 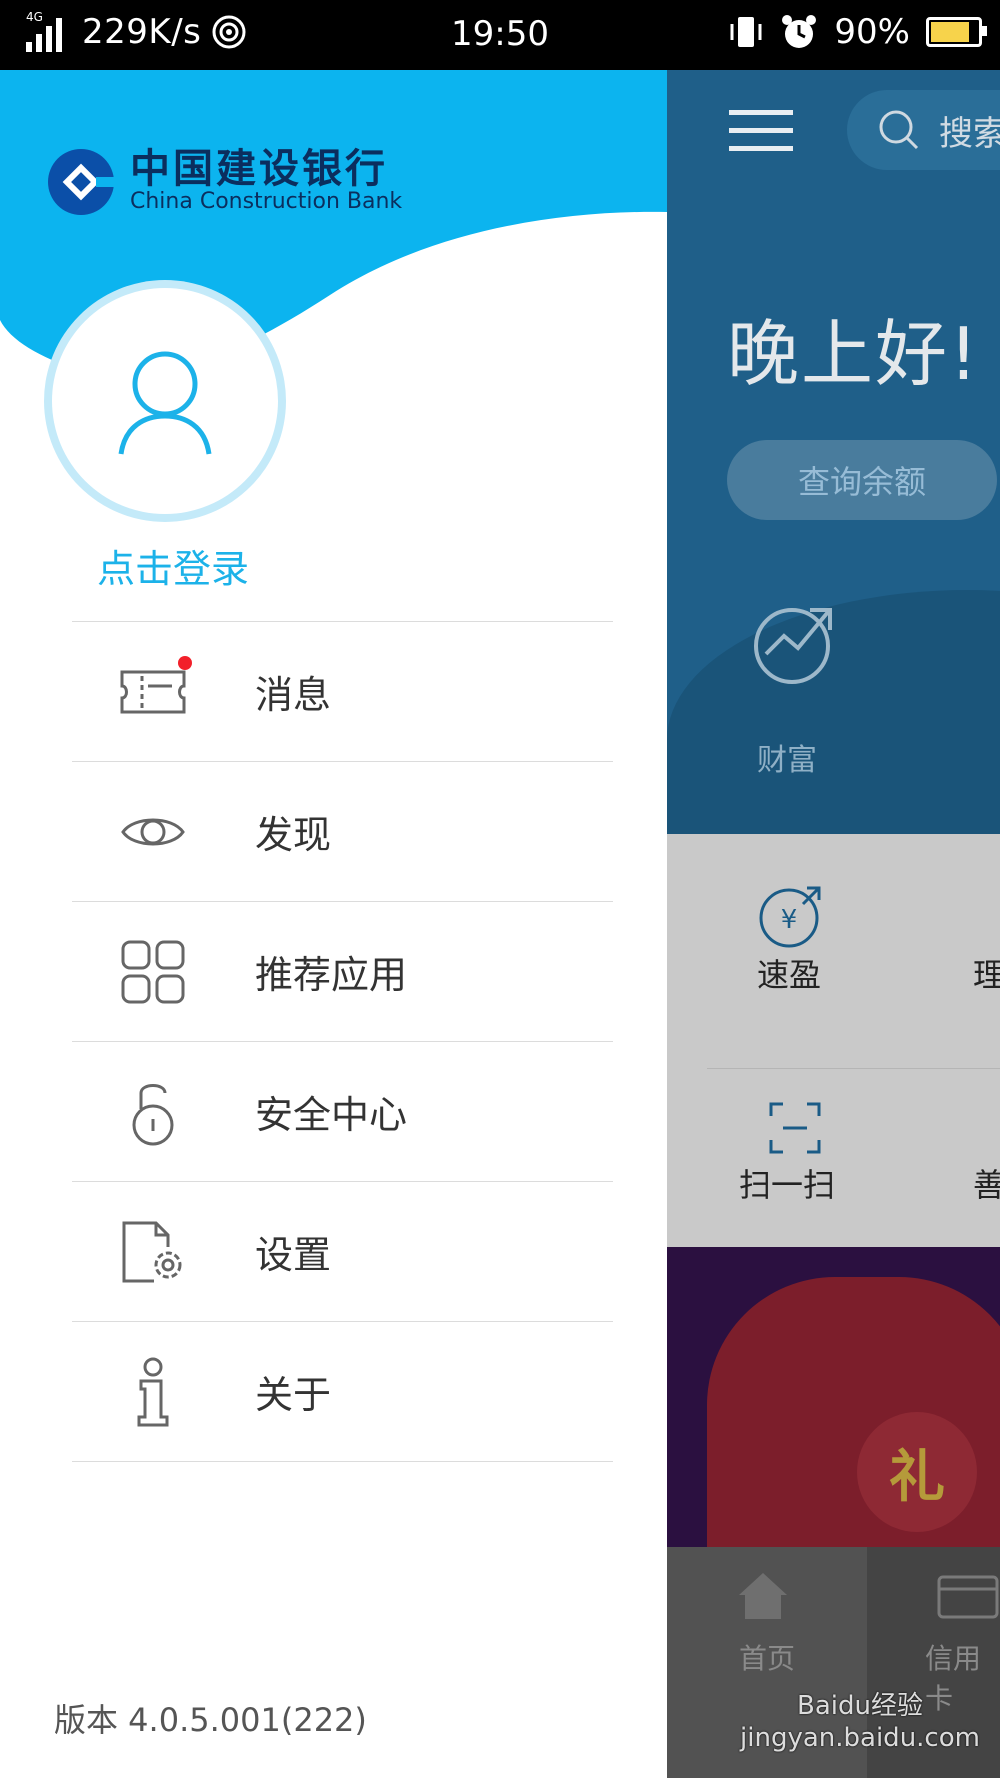 What do you see at coordinates (986, 1183) in the screenshot?
I see `quick-item-shan: 善` at bounding box center [986, 1183].